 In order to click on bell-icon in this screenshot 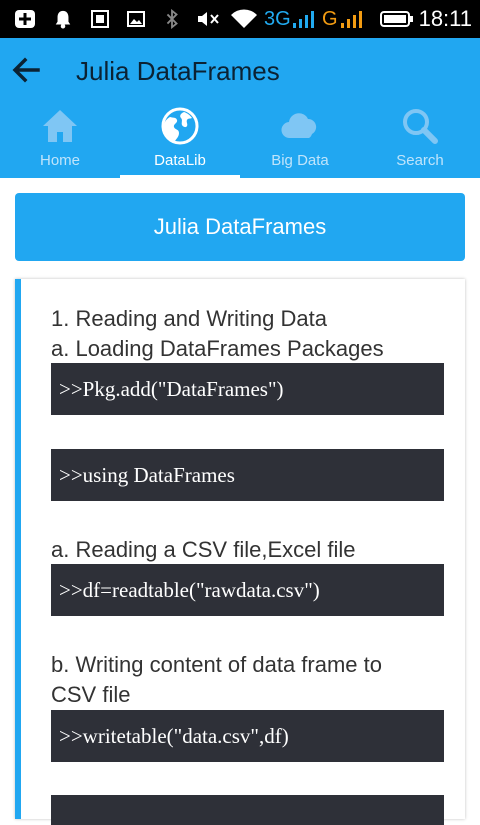, I will do `click(63, 19)`.